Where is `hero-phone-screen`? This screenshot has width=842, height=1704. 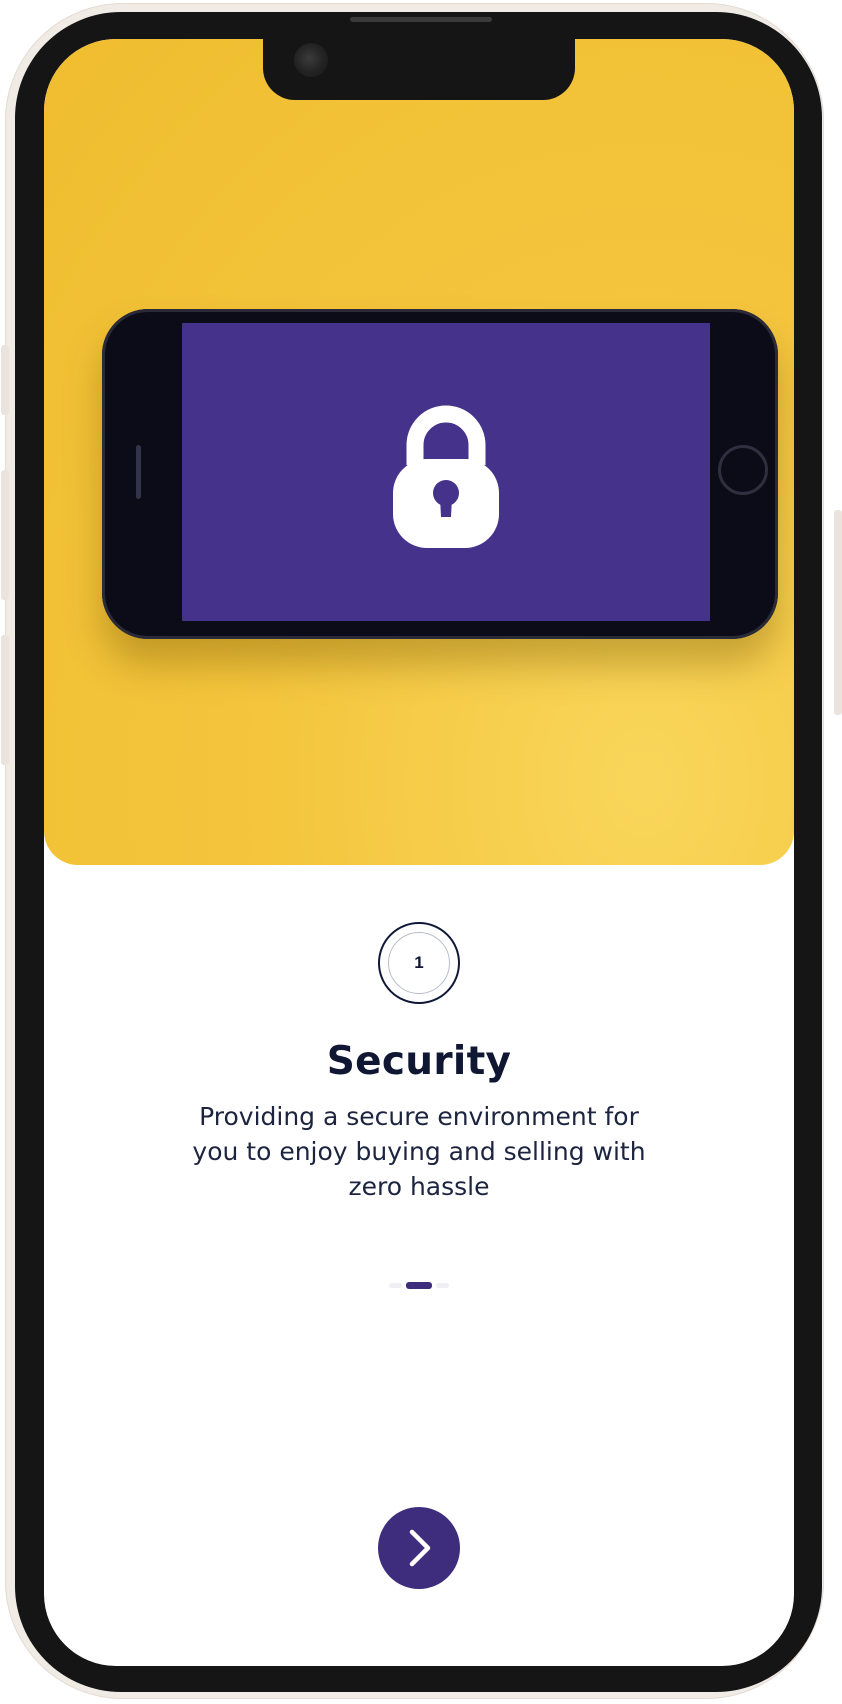 hero-phone-screen is located at coordinates (446, 472).